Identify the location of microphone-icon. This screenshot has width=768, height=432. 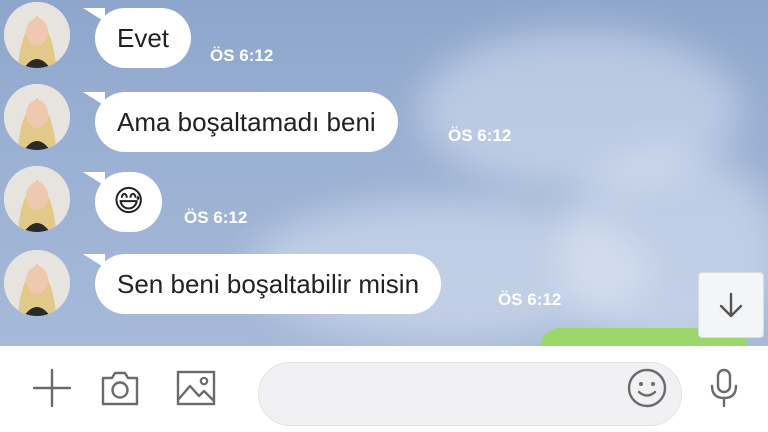
(724, 388).